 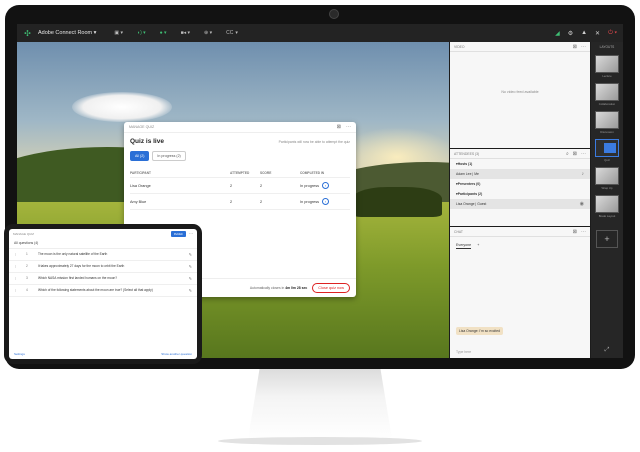 I want to click on col-completed: COMPLETED IN, so click(x=312, y=172).